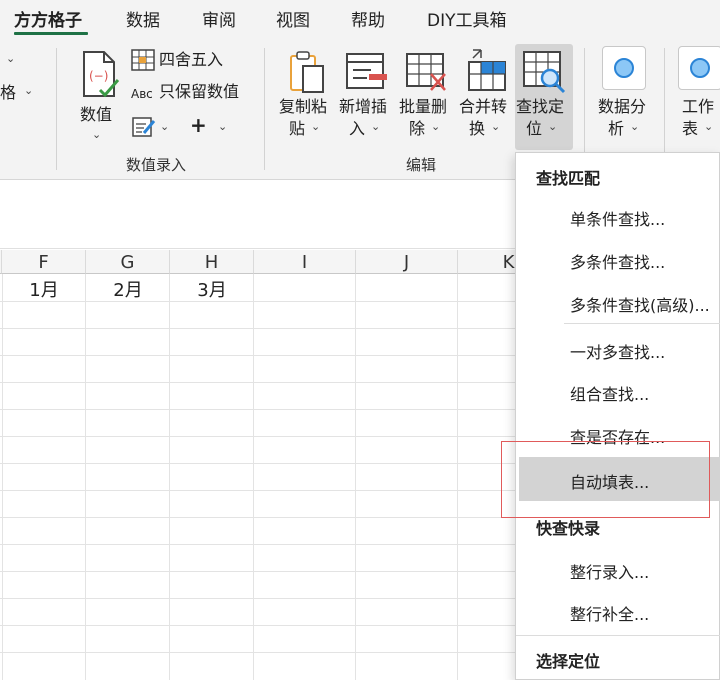 The width and height of the screenshot is (720, 680). What do you see at coordinates (297, 128) in the screenshot?
I see `copy-paste-label-line2: 贴` at bounding box center [297, 128].